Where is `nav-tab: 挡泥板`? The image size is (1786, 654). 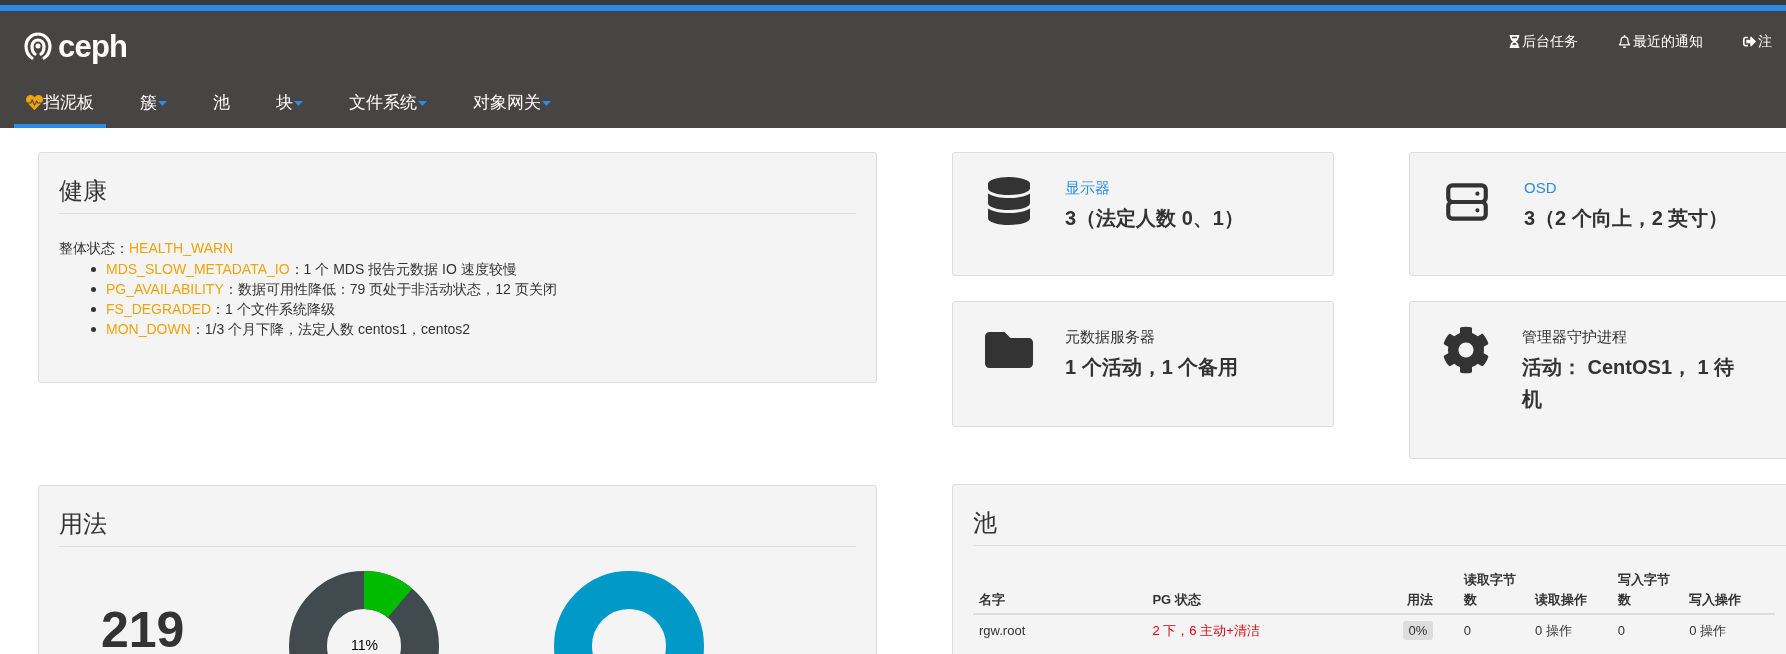
nav-tab: 挡泥板 is located at coordinates (60, 104).